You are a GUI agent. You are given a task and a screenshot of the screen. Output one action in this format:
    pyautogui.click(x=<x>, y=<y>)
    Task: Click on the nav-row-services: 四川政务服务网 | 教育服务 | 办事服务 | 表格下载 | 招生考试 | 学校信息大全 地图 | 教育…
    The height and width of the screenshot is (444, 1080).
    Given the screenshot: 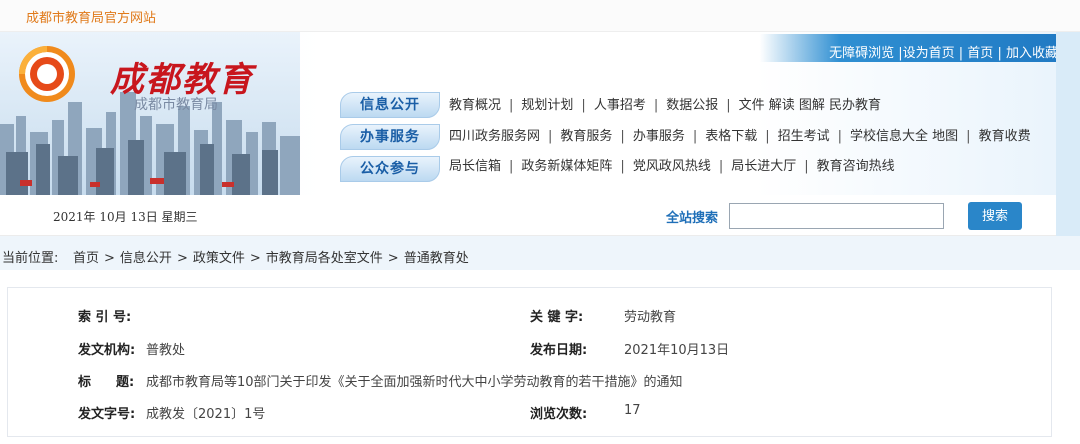 What is the action you would take?
    pyautogui.click(x=740, y=134)
    